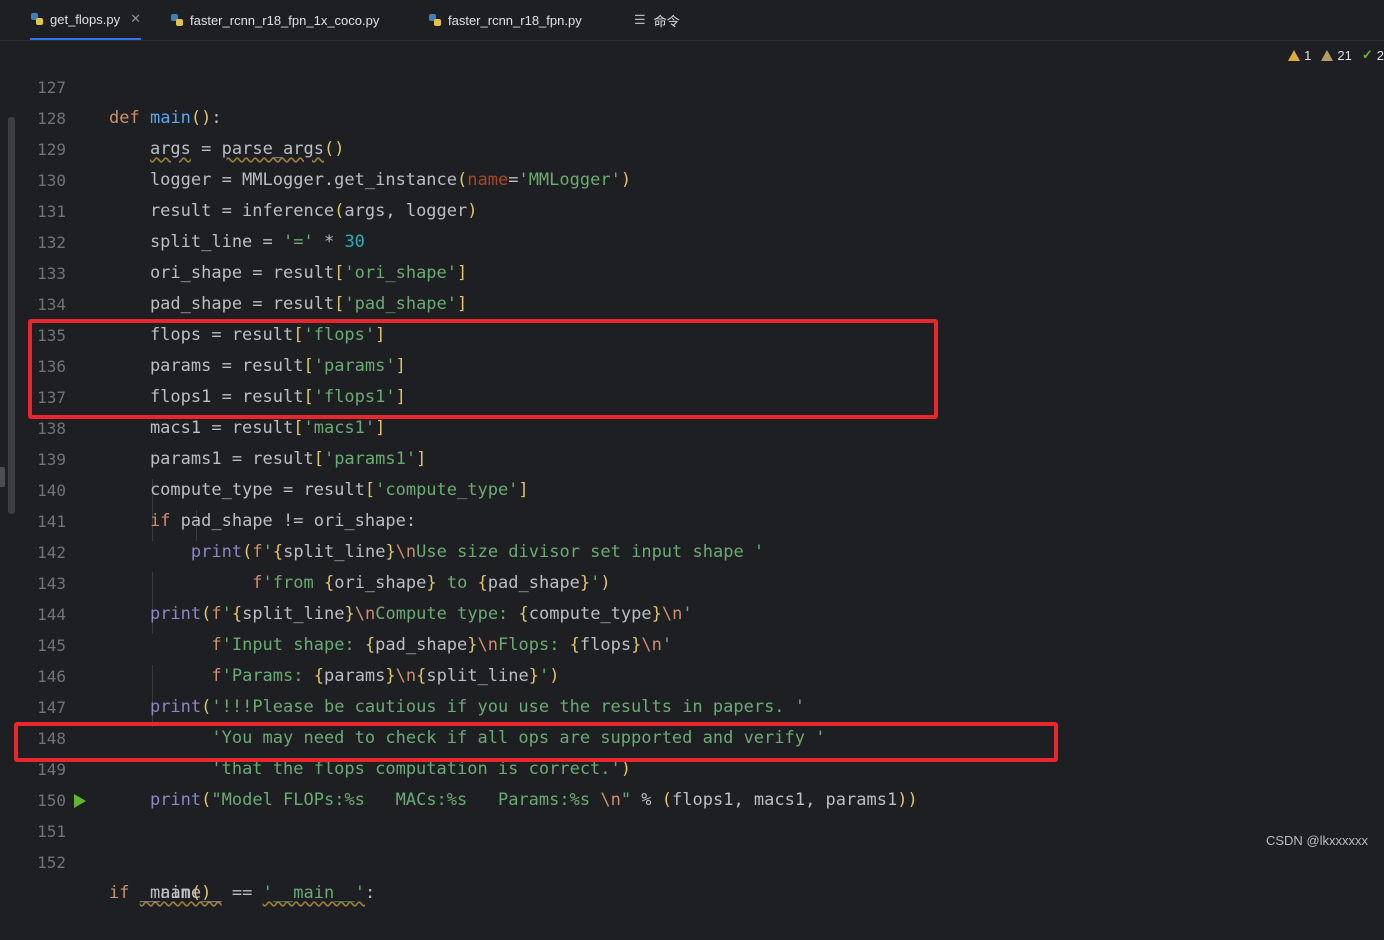  What do you see at coordinates (640, 19) in the screenshot?
I see `command-list-icon: ☰` at bounding box center [640, 19].